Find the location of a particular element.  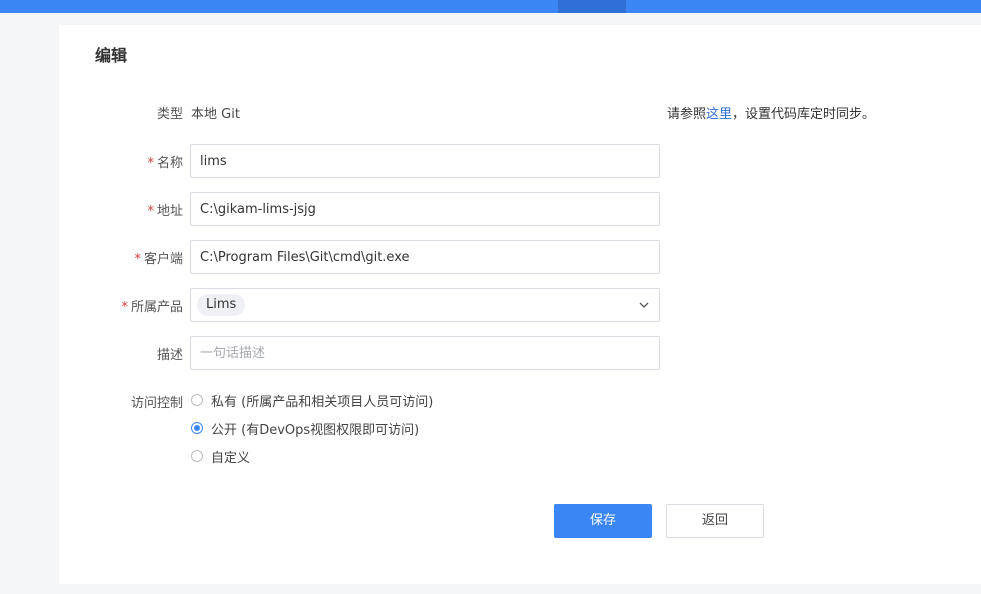

description-input is located at coordinates (425, 353).